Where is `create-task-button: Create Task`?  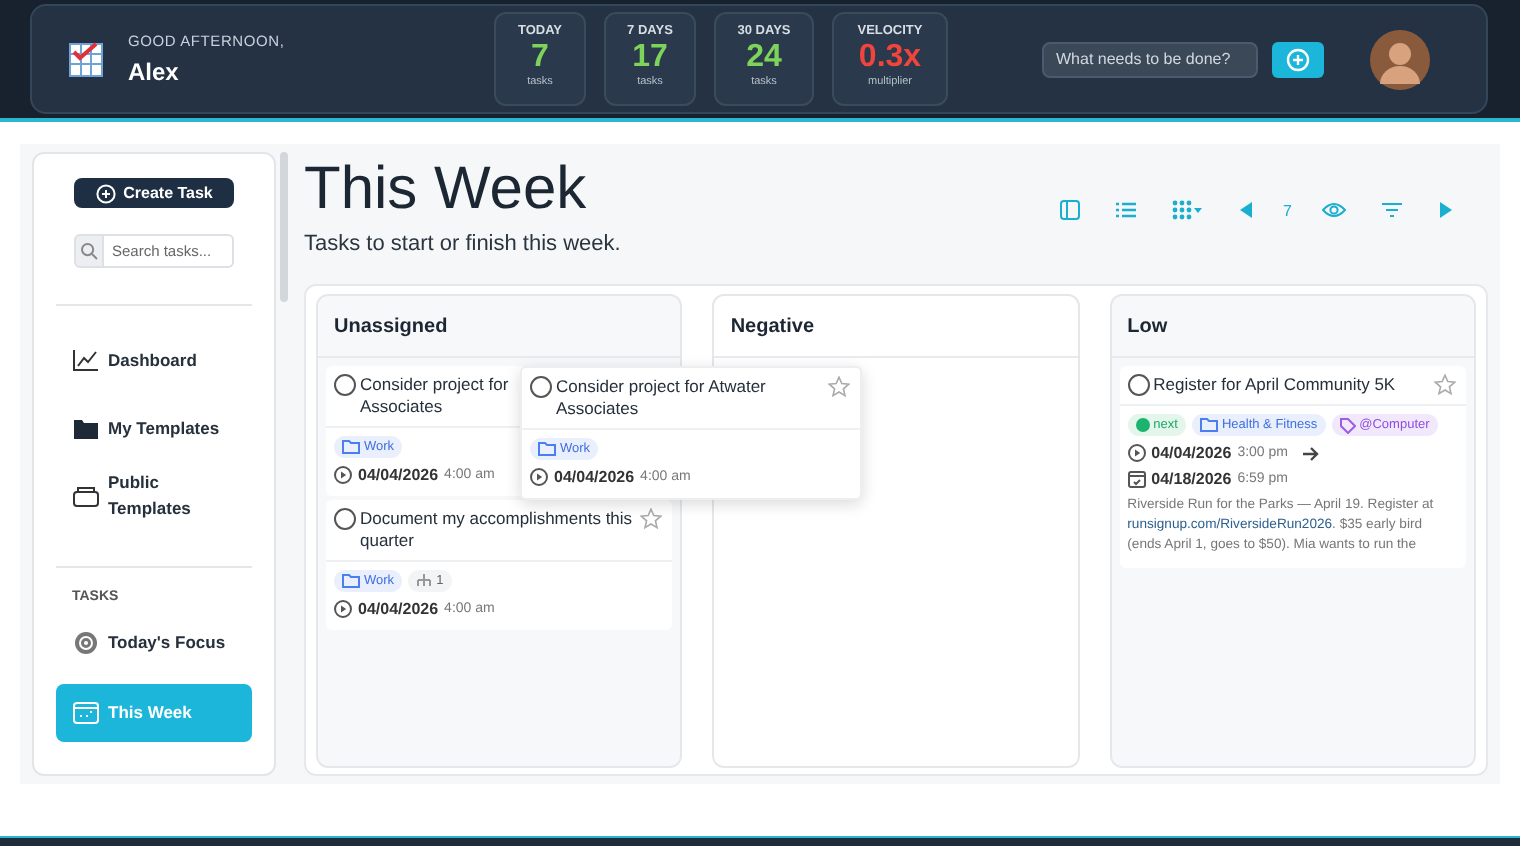 create-task-button: Create Task is located at coordinates (154, 193).